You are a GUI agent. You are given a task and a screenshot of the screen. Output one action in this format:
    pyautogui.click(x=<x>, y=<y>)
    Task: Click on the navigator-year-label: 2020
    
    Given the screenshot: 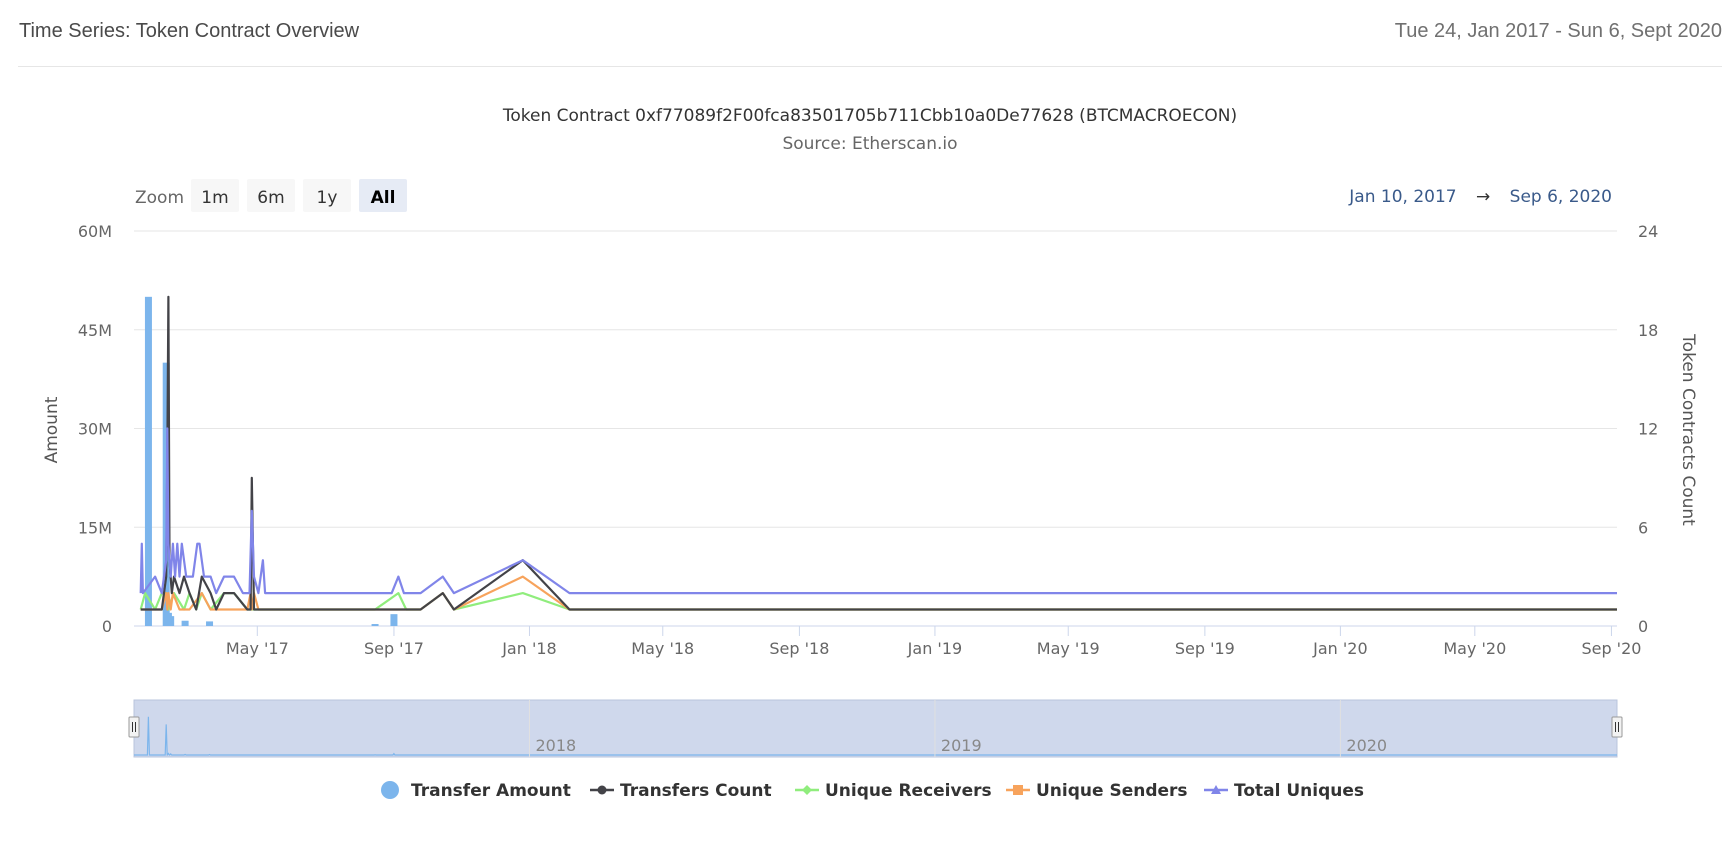 What is the action you would take?
    pyautogui.click(x=1366, y=745)
    